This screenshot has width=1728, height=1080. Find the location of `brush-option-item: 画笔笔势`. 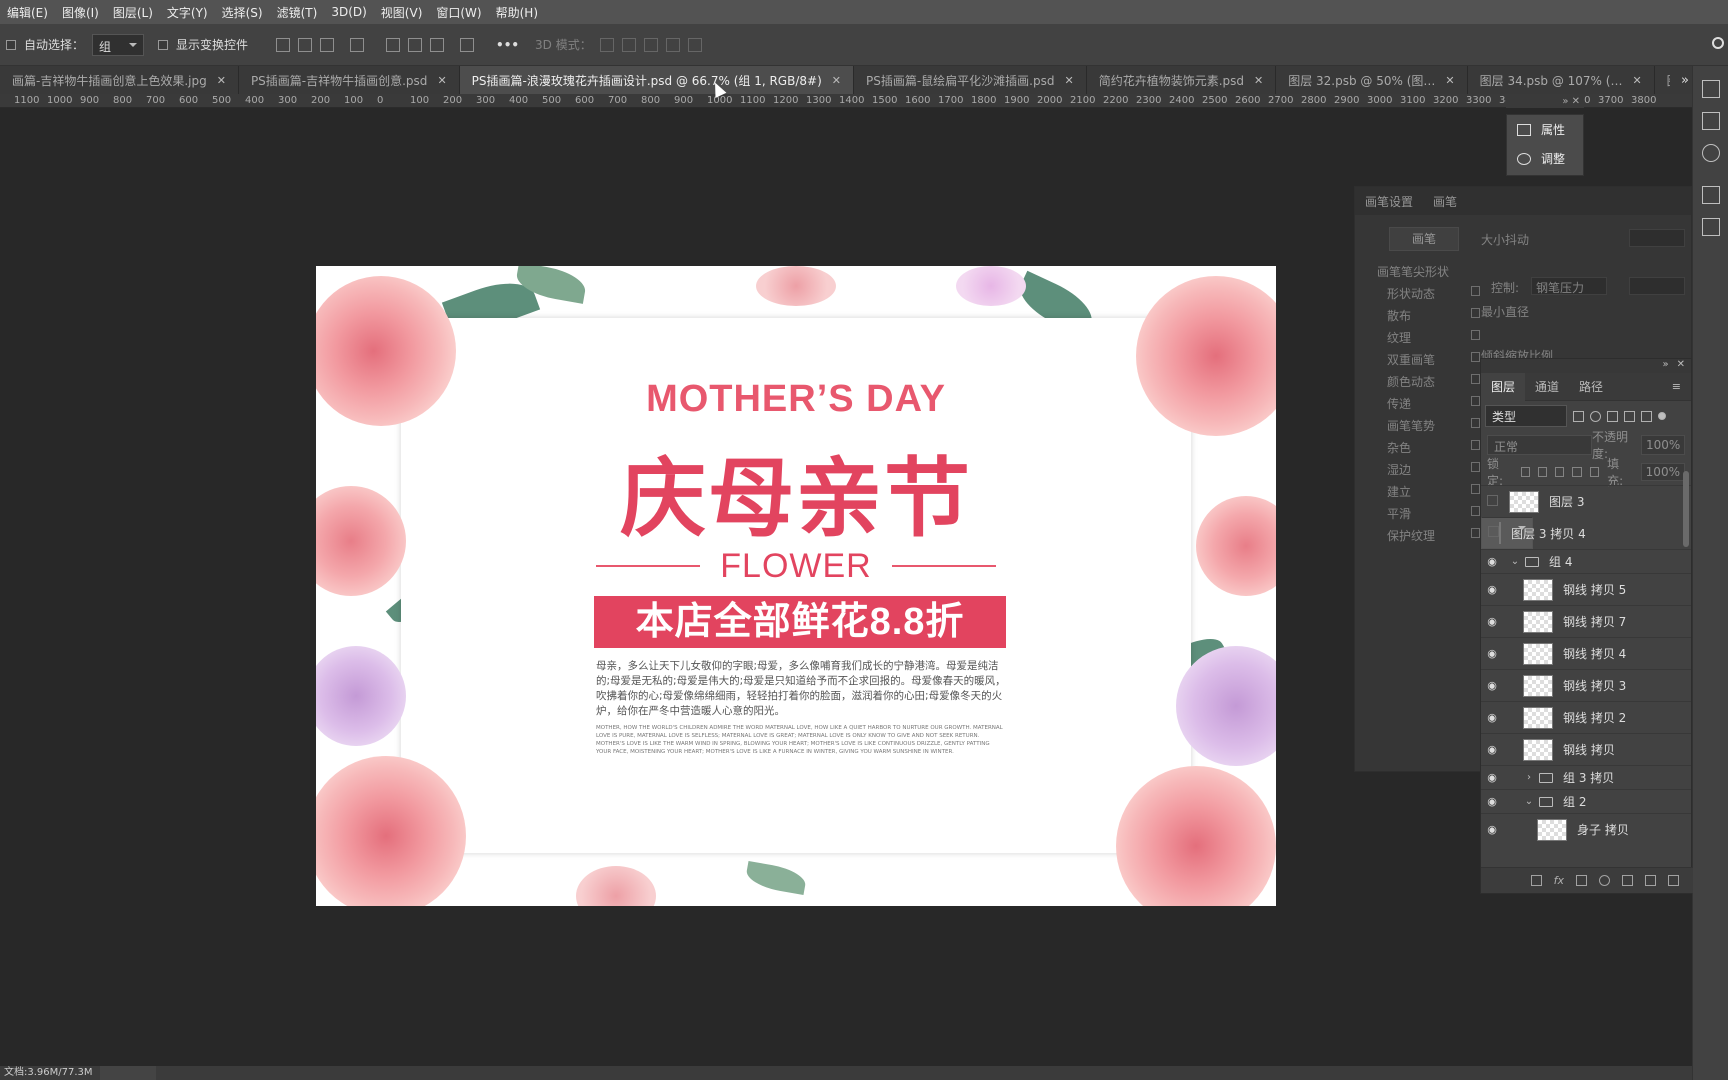

brush-option-item: 画笔笔势 is located at coordinates (1437, 425).